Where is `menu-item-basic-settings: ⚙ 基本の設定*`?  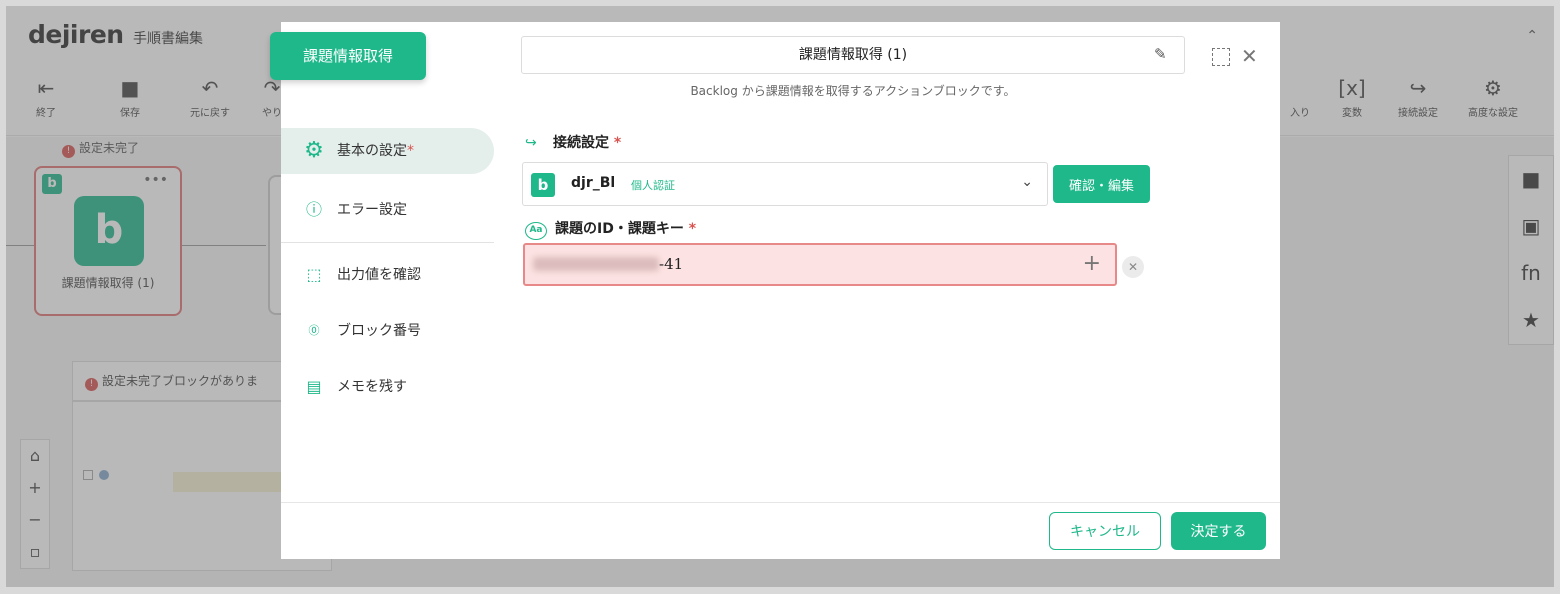 menu-item-basic-settings: ⚙ 基本の設定* is located at coordinates (387, 151).